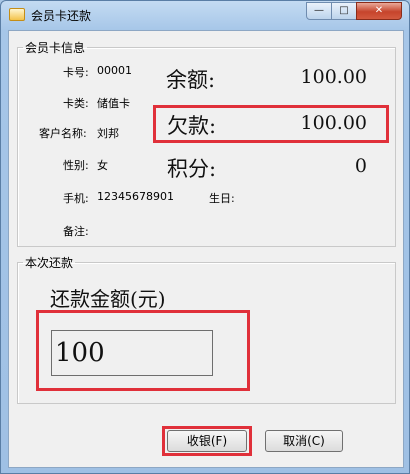 Image resolution: width=410 pixels, height=474 pixels. Describe the element at coordinates (102, 165) in the screenshot. I see `gender-value: 女` at that location.